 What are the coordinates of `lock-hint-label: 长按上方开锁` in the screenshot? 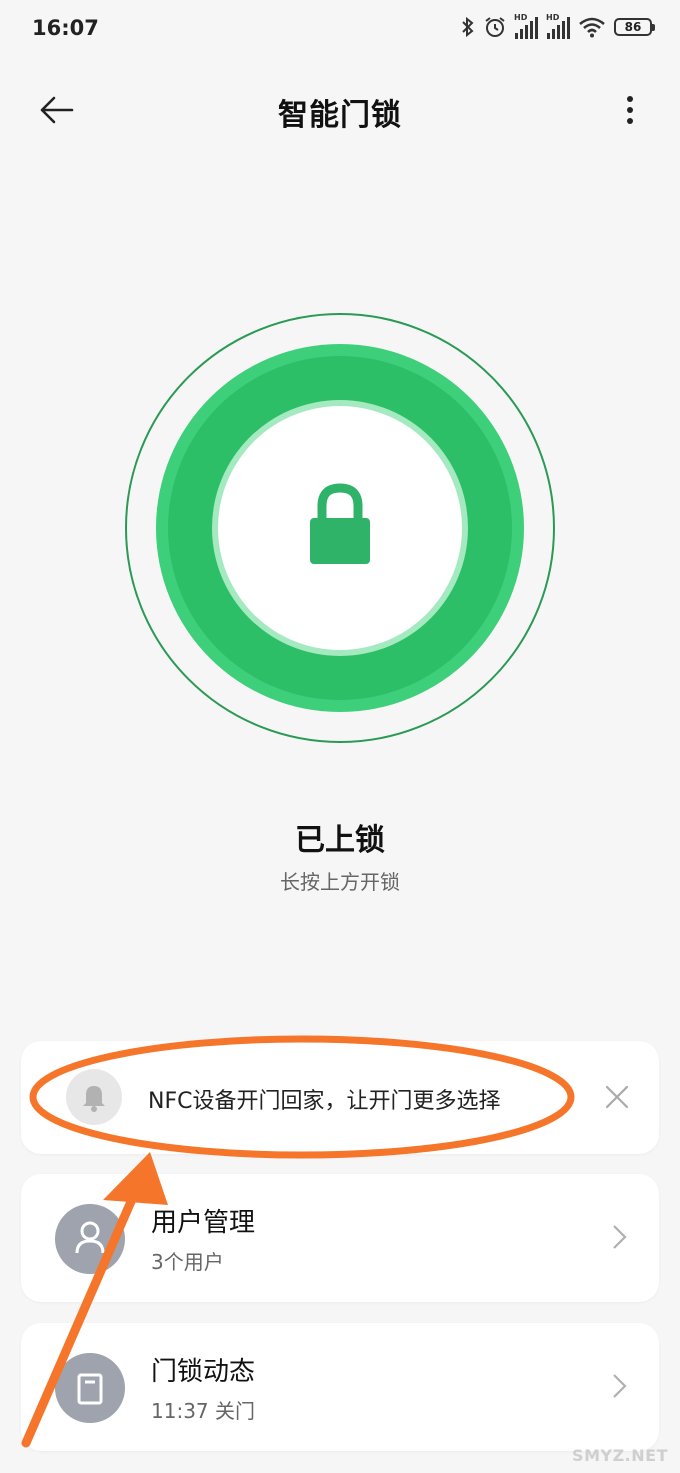 It's located at (340, 882).